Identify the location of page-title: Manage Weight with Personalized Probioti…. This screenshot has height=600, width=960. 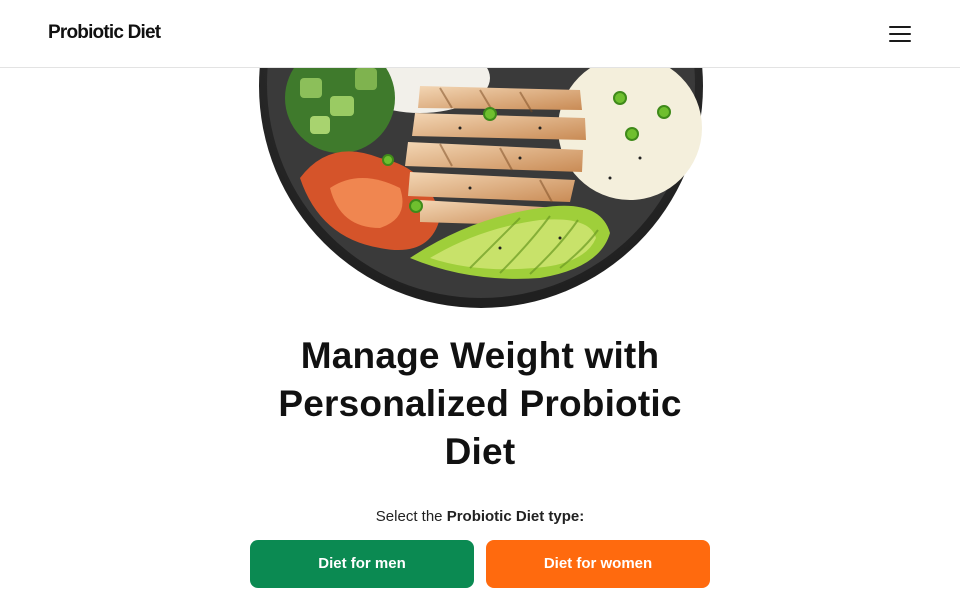
(480, 404).